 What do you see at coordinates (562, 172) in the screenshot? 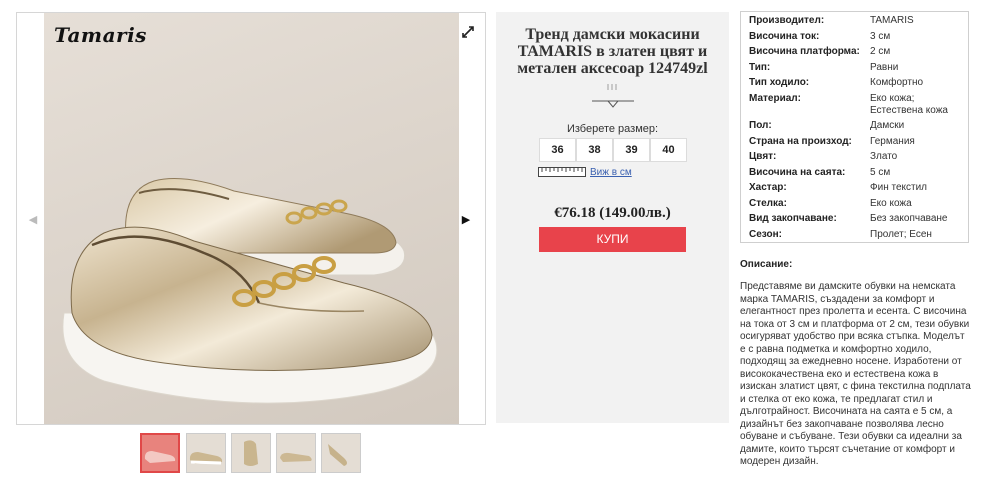
I see `ruler-icon` at bounding box center [562, 172].